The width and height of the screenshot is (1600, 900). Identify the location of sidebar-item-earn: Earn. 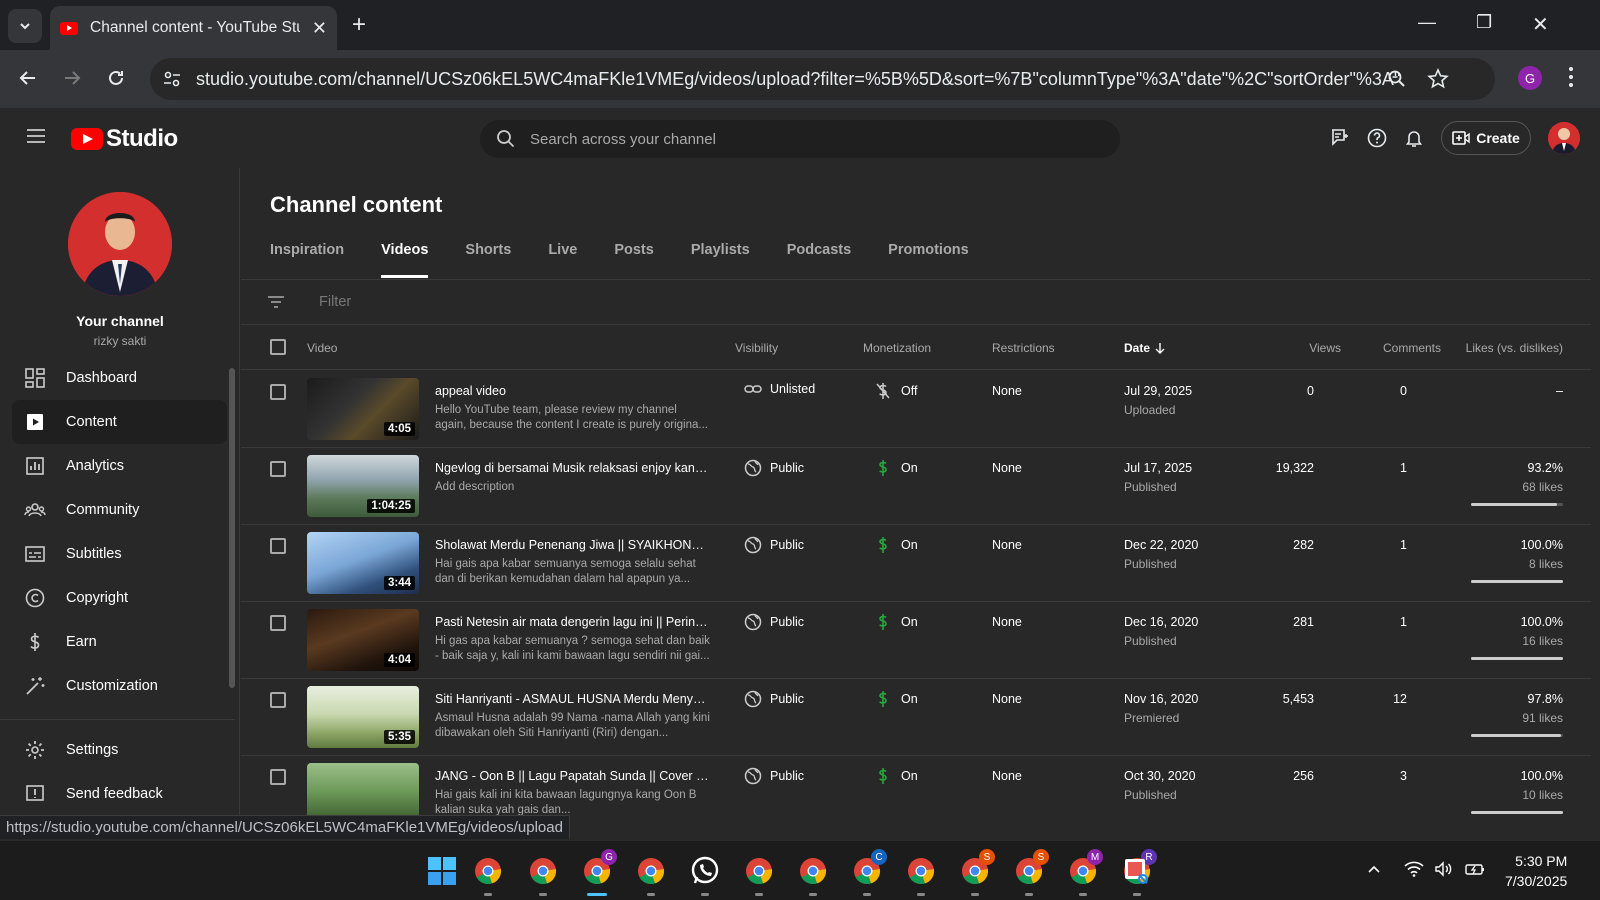
(119, 642).